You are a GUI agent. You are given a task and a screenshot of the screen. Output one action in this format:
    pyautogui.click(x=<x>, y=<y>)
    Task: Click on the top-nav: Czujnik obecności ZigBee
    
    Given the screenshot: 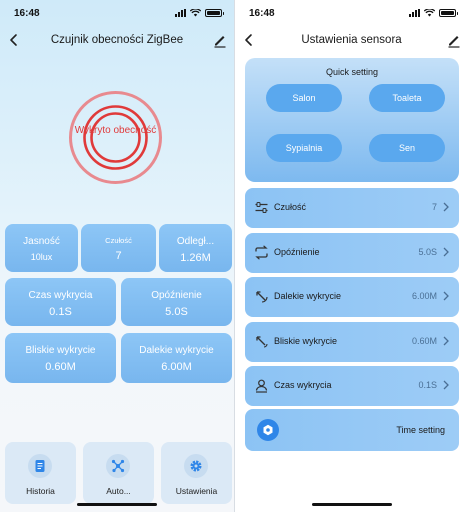 What is the action you would take?
    pyautogui.click(x=117, y=41)
    